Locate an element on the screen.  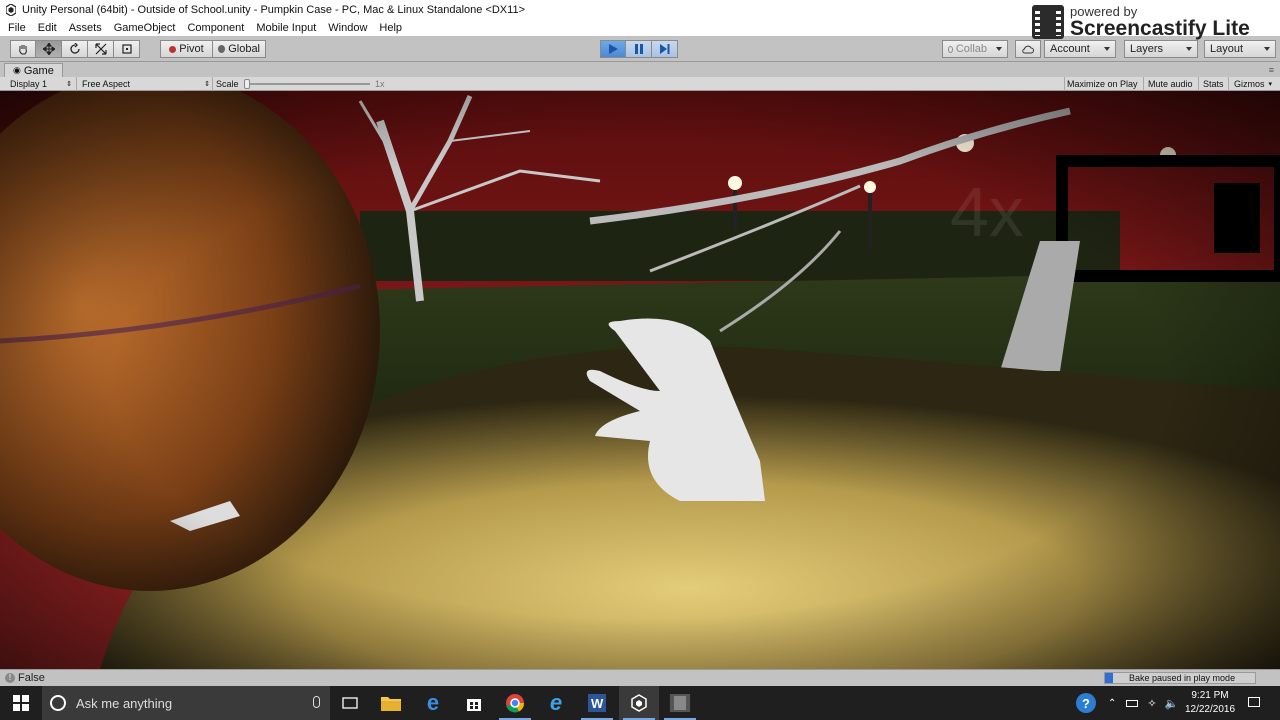
play-button is located at coordinates (613, 49).